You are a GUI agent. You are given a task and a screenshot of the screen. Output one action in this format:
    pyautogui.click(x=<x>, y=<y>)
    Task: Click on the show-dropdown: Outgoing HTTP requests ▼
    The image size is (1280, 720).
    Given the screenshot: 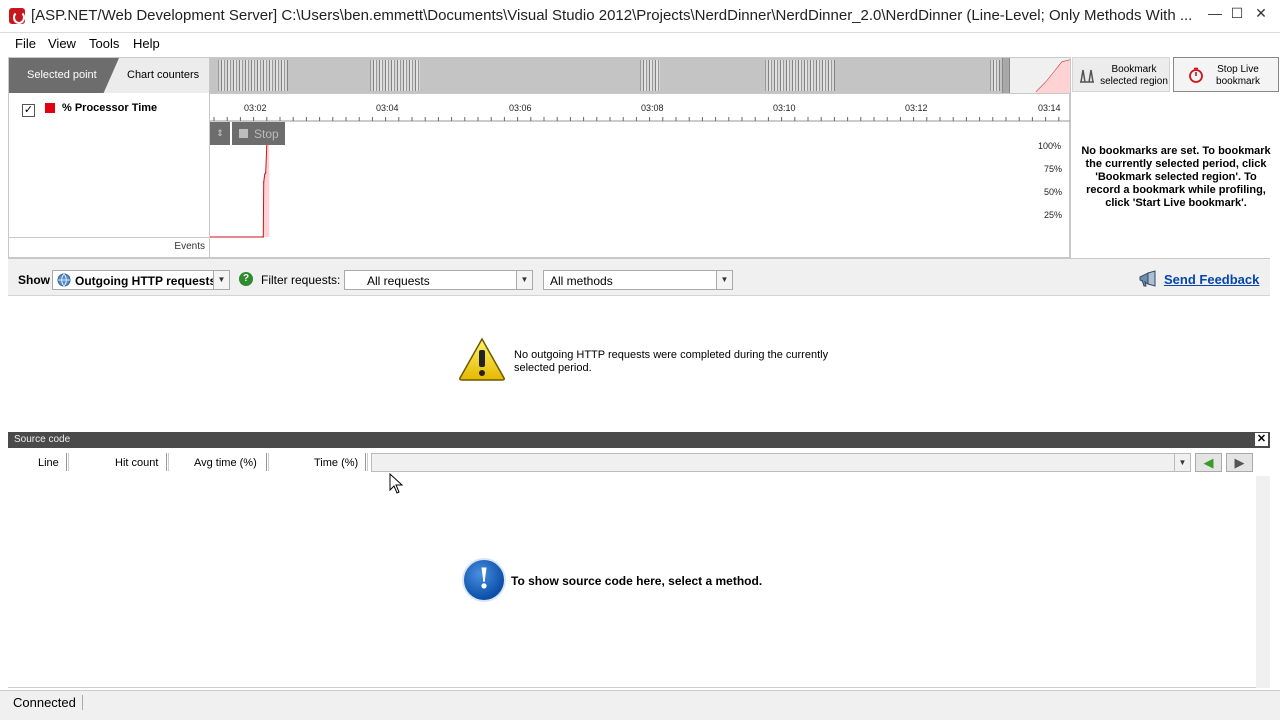 What is the action you would take?
    pyautogui.click(x=141, y=280)
    